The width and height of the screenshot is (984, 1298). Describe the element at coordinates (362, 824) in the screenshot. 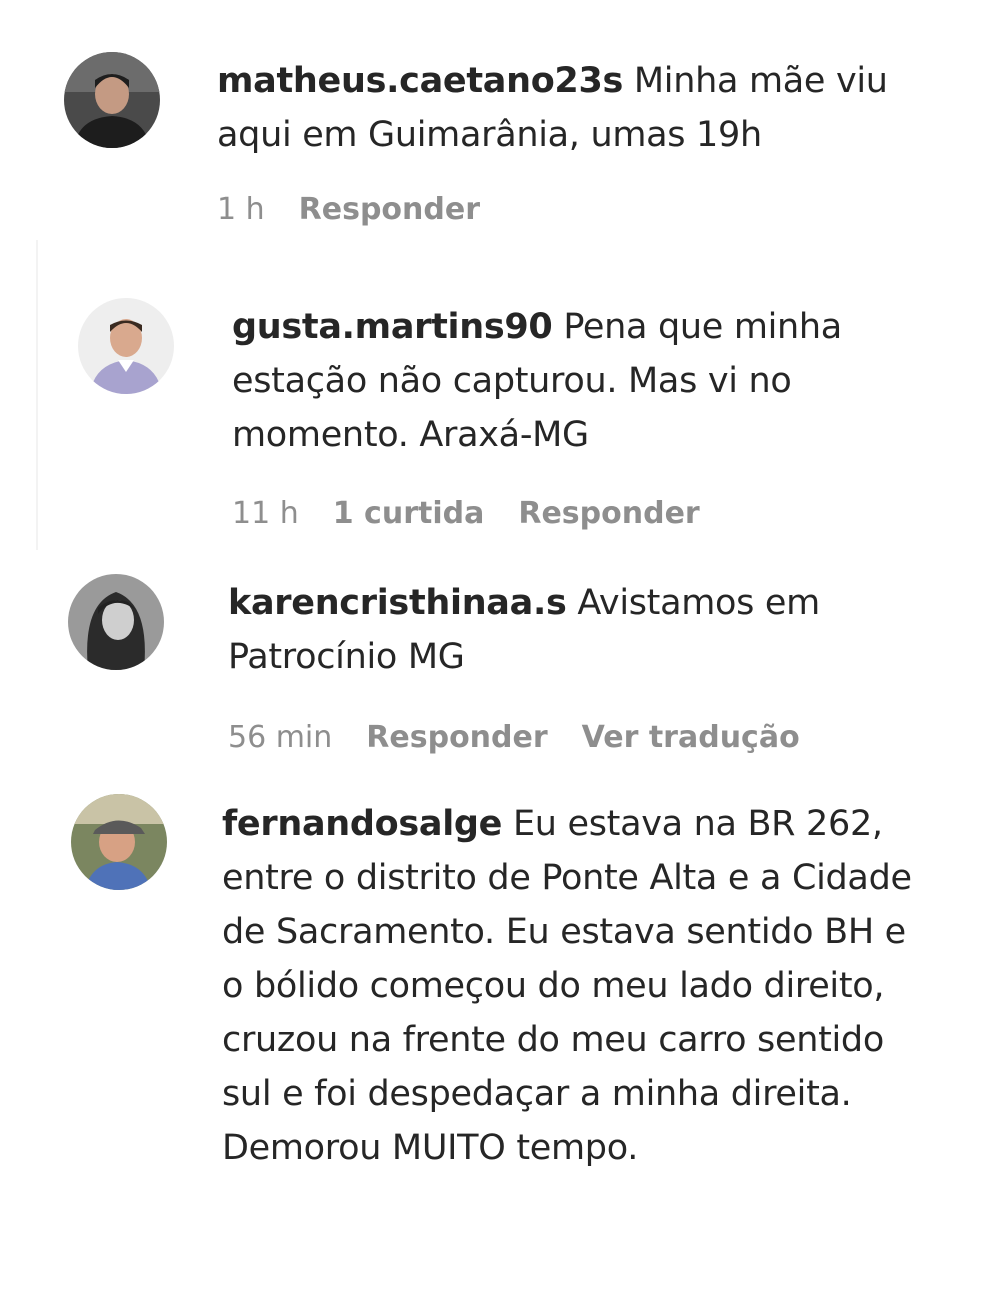

I see `comment-username: fernandosalge` at that location.